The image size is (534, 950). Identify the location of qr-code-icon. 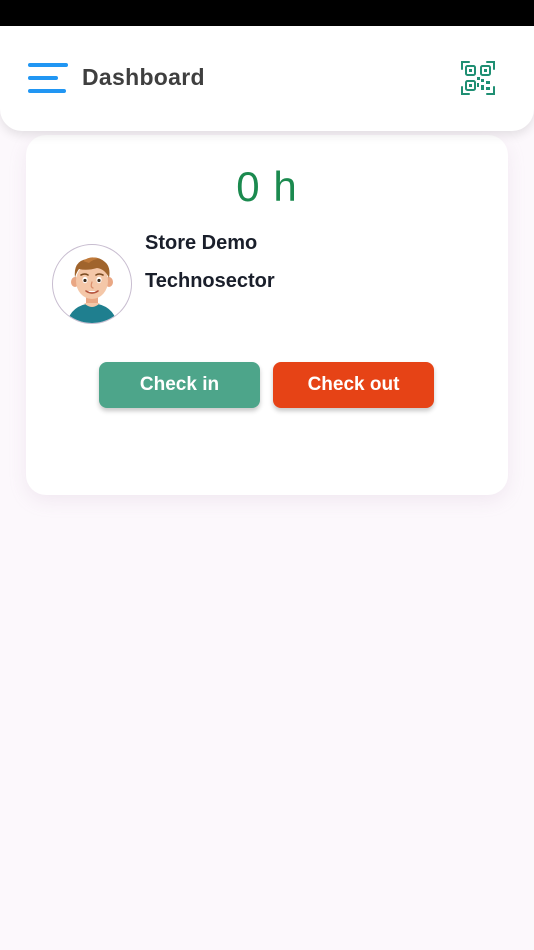
(478, 78).